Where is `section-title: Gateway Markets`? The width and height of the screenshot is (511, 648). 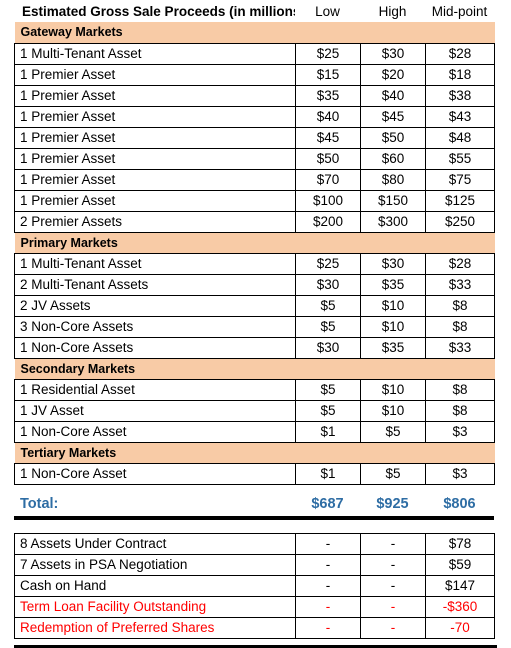
section-title: Gateway Markets is located at coordinates (155, 32).